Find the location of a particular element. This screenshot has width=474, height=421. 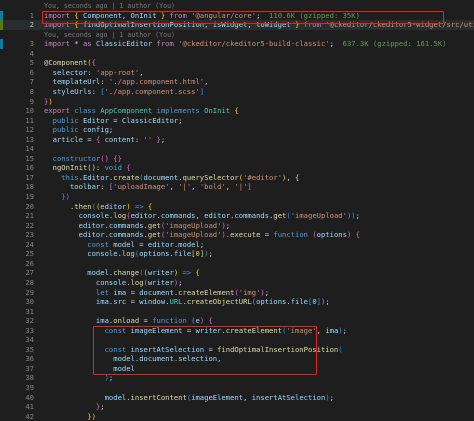

gutter: 11 is located at coordinates (21, 121).